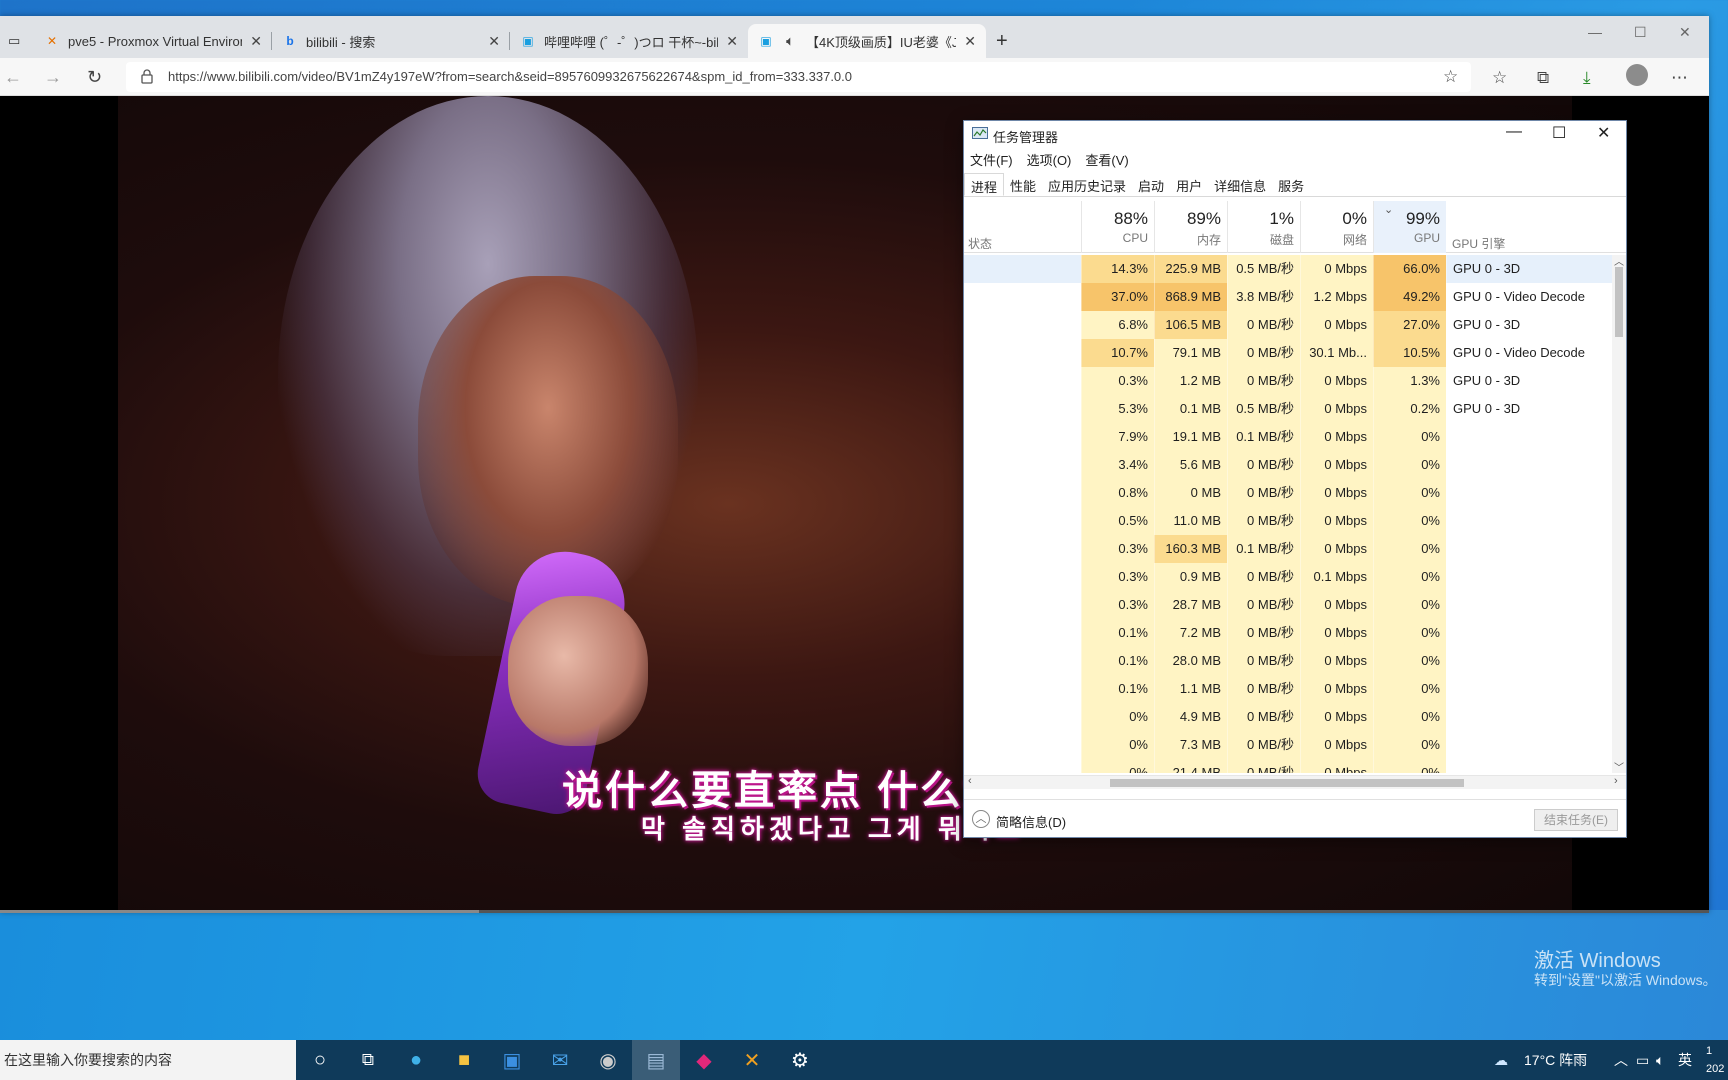 The image size is (1728, 1080). Describe the element at coordinates (391, 41) in the screenshot. I see `tab-bing-search: b bilibili - 搜索 ✕` at that location.